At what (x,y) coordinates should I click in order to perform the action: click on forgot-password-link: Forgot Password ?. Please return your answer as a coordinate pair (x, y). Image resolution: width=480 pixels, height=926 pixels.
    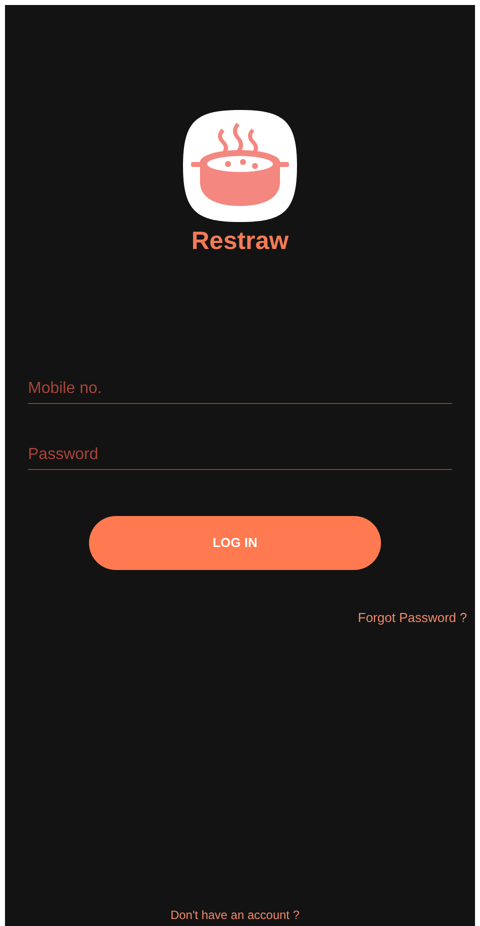
    Looking at the image, I should click on (412, 618).